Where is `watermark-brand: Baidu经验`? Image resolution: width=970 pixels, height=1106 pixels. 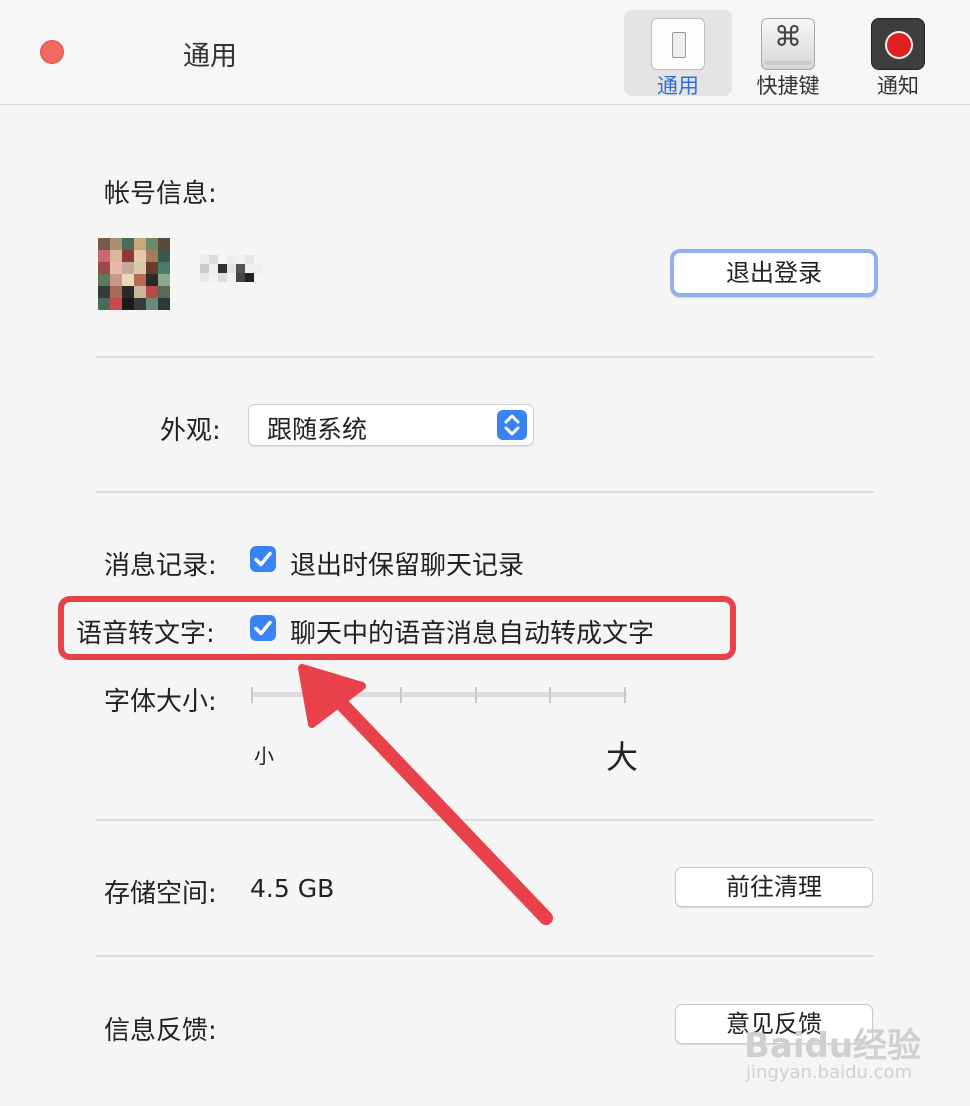 watermark-brand: Baidu经验 is located at coordinates (833, 1046).